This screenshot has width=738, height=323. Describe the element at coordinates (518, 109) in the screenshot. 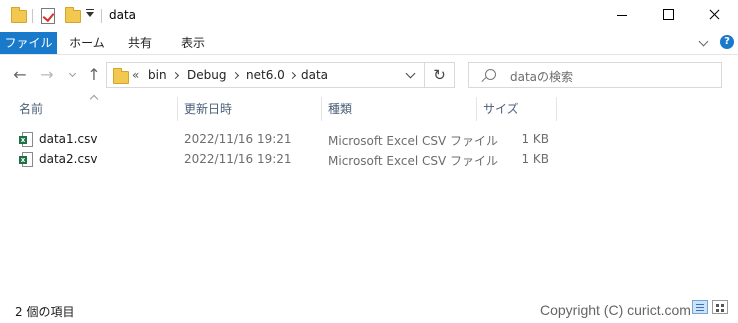

I see `column-header-size: サイズ` at that location.